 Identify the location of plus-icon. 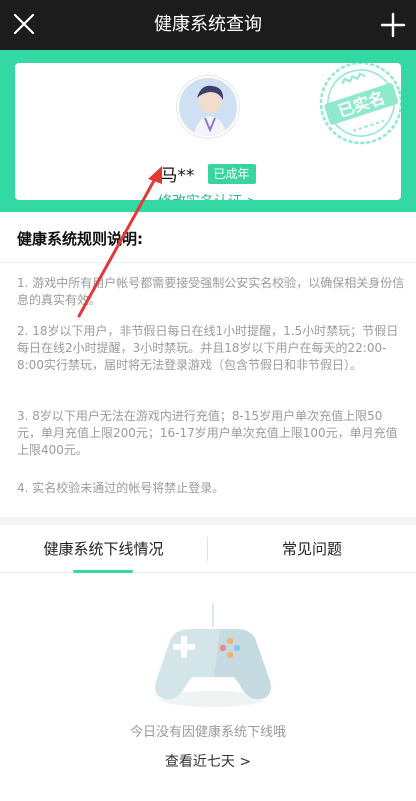
(393, 25).